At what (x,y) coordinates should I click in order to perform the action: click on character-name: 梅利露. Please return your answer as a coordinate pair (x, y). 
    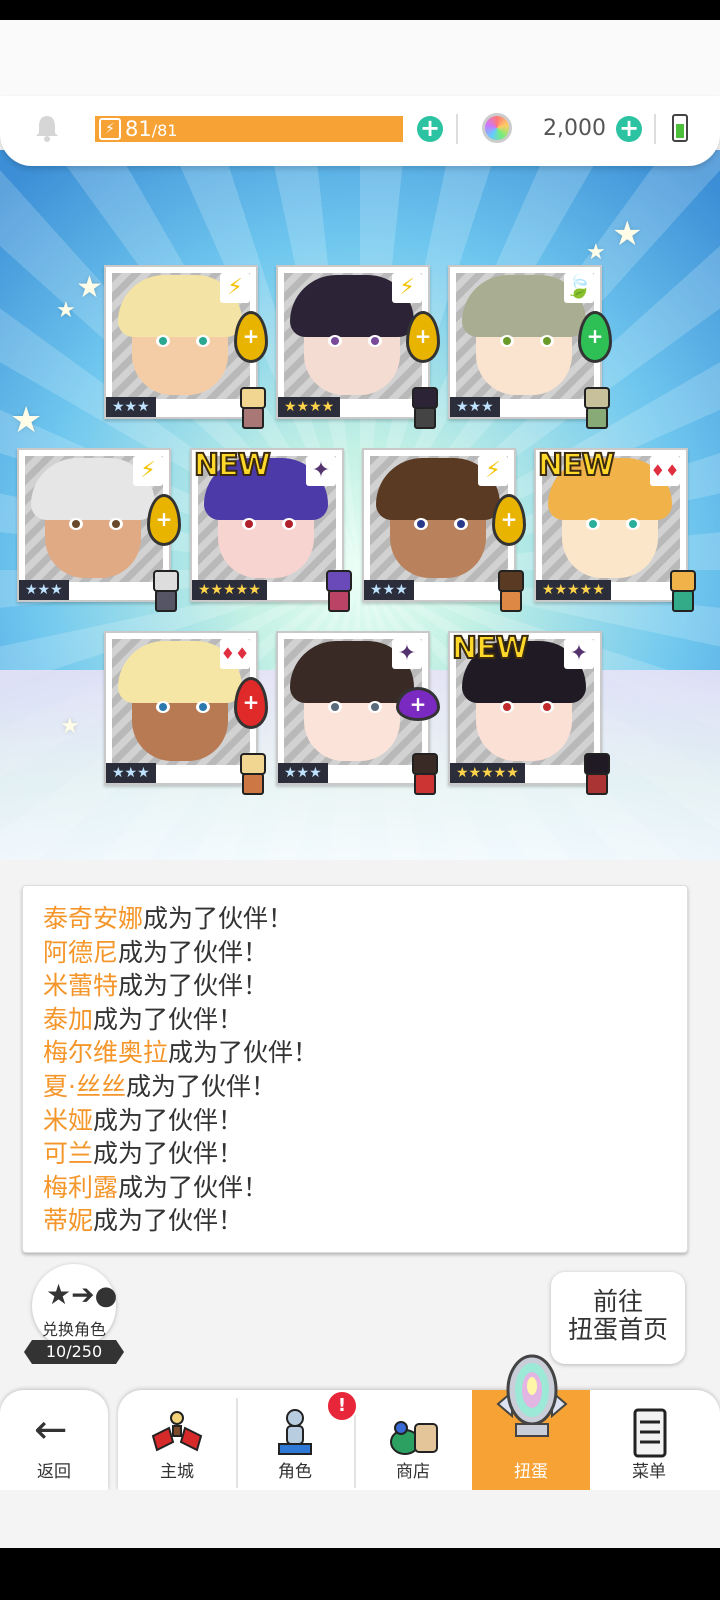
    Looking at the image, I should click on (81, 1187).